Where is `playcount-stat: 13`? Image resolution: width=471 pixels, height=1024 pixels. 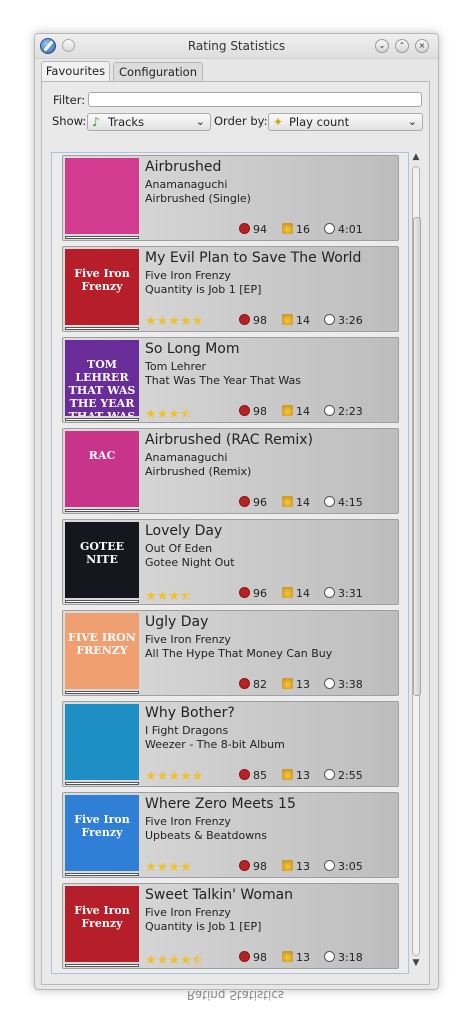
playcount-stat: 13 is located at coordinates (296, 866).